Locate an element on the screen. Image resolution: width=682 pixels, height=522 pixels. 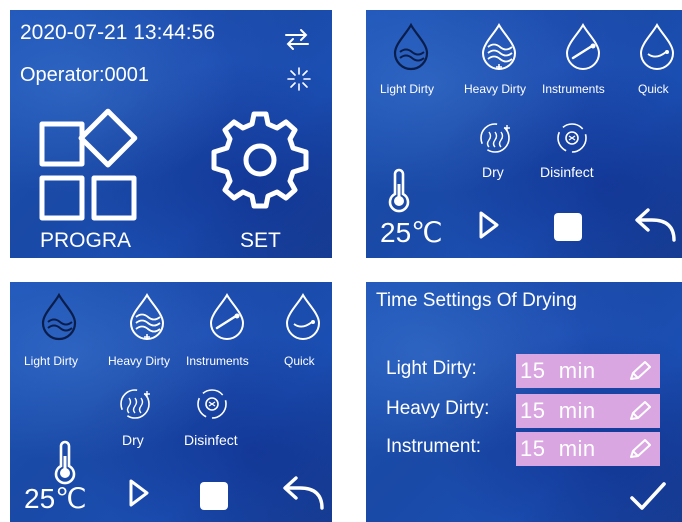
operator-label: Operator is located at coordinates (59, 75).